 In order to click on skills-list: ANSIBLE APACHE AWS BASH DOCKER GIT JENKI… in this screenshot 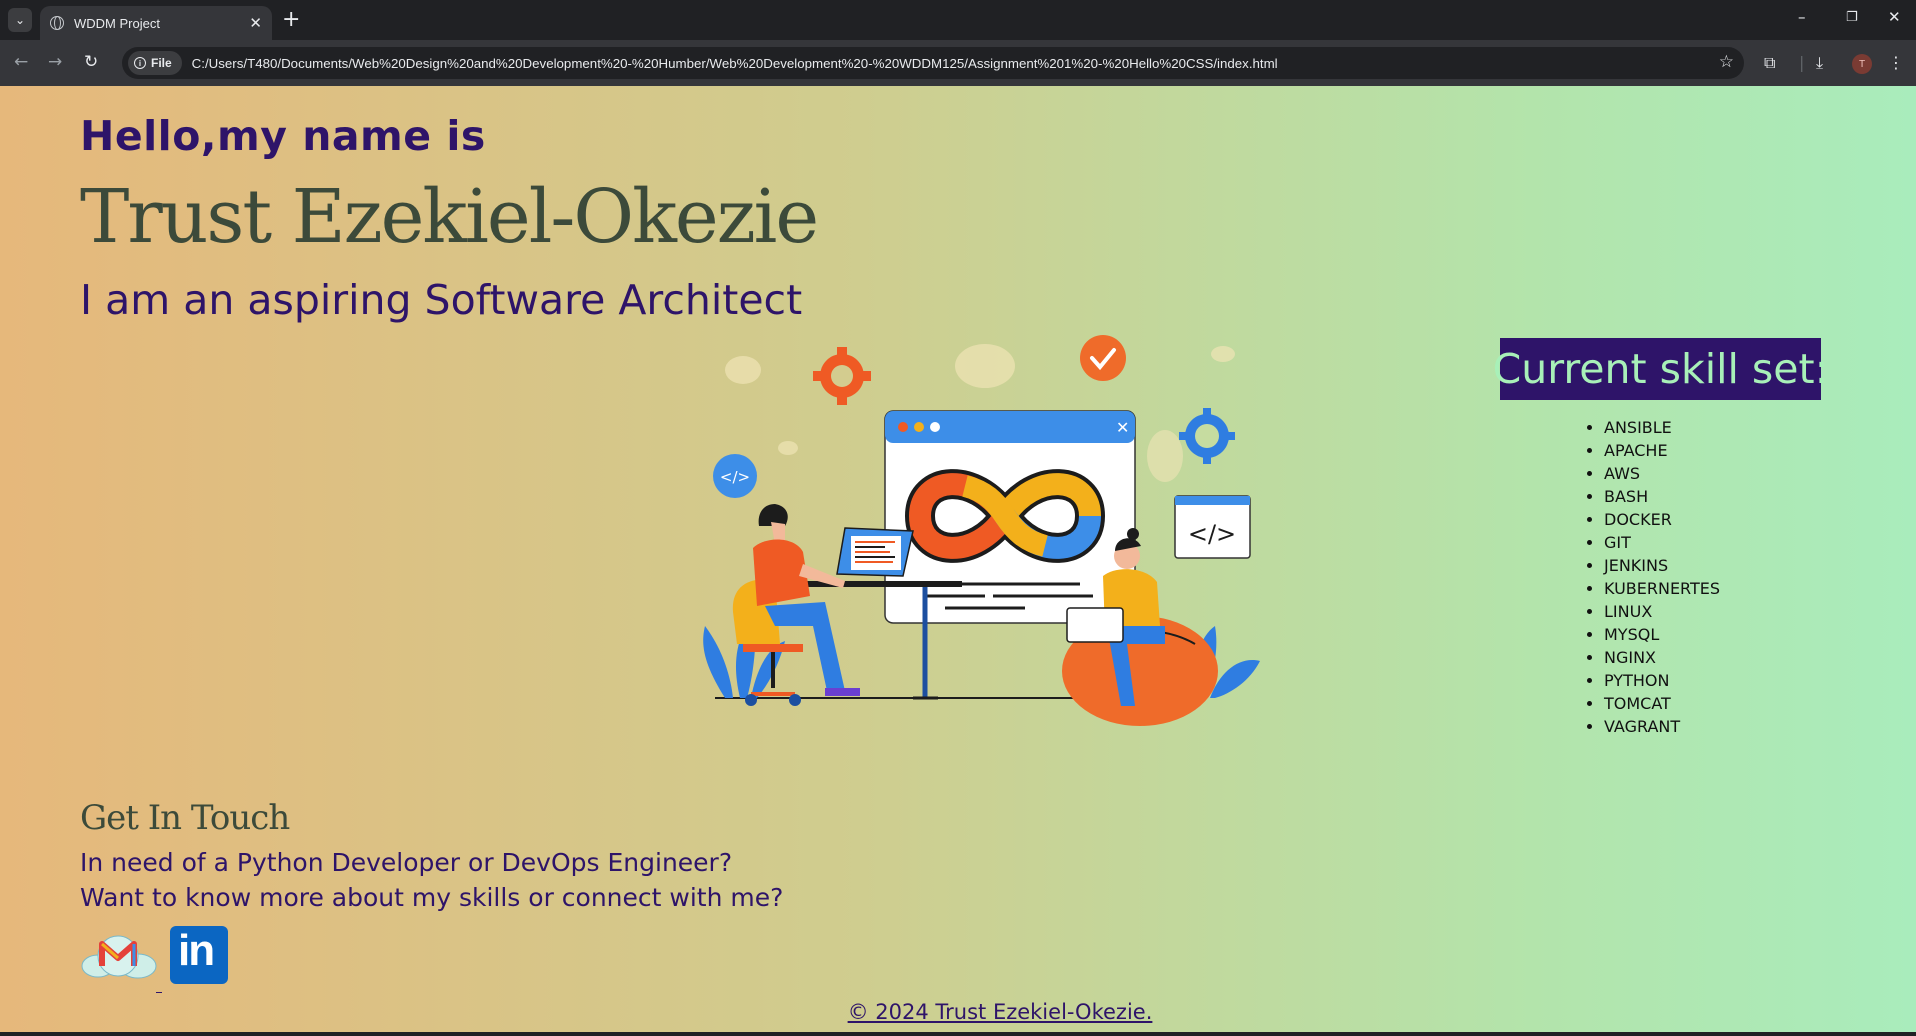, I will do `click(1662, 577)`.